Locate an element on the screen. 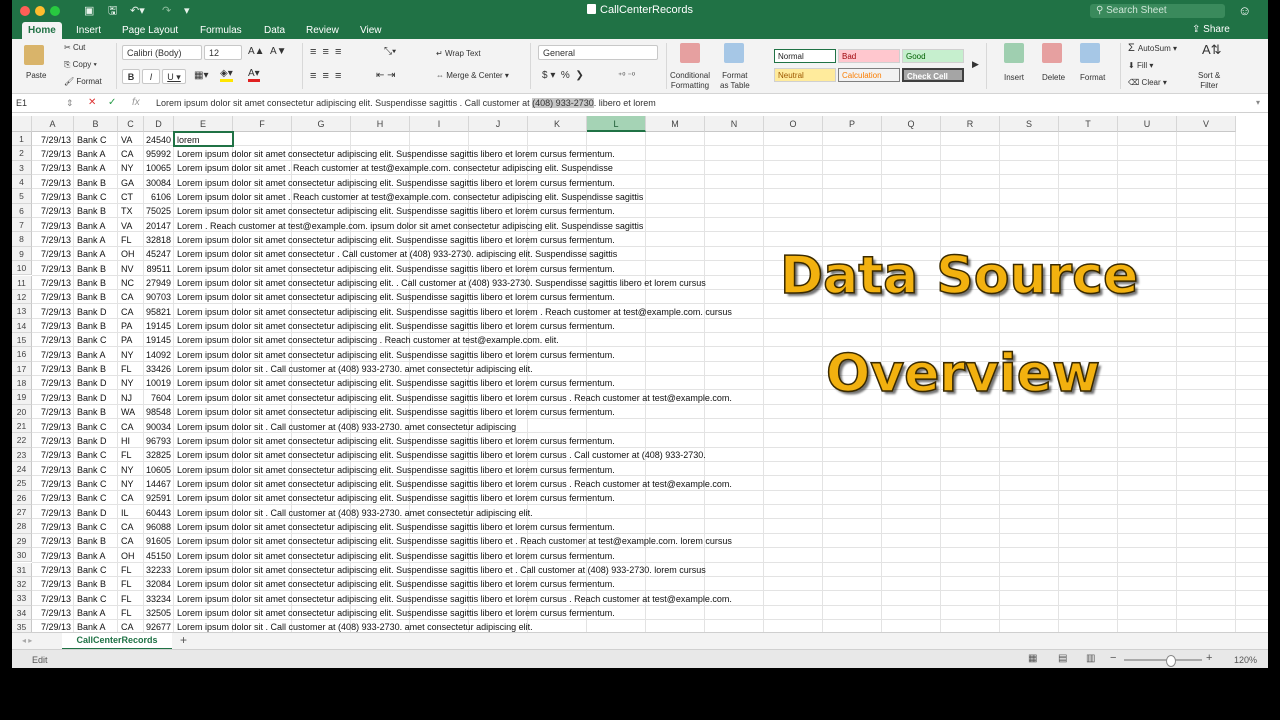 Image resolution: width=1280 pixels, height=720 pixels. cell-zip: 75025 is located at coordinates (157, 211).